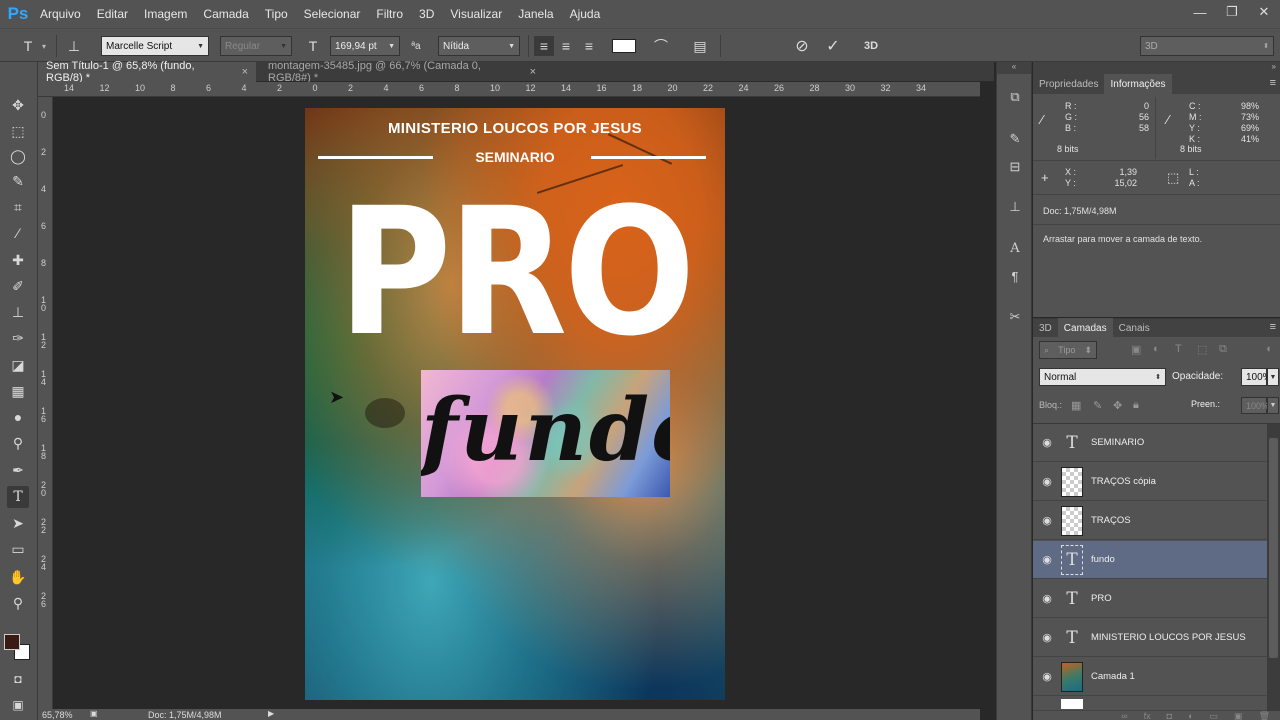 The height and width of the screenshot is (720, 1280). I want to click on opacity-dropdown-icon: ▼, so click(1273, 377).